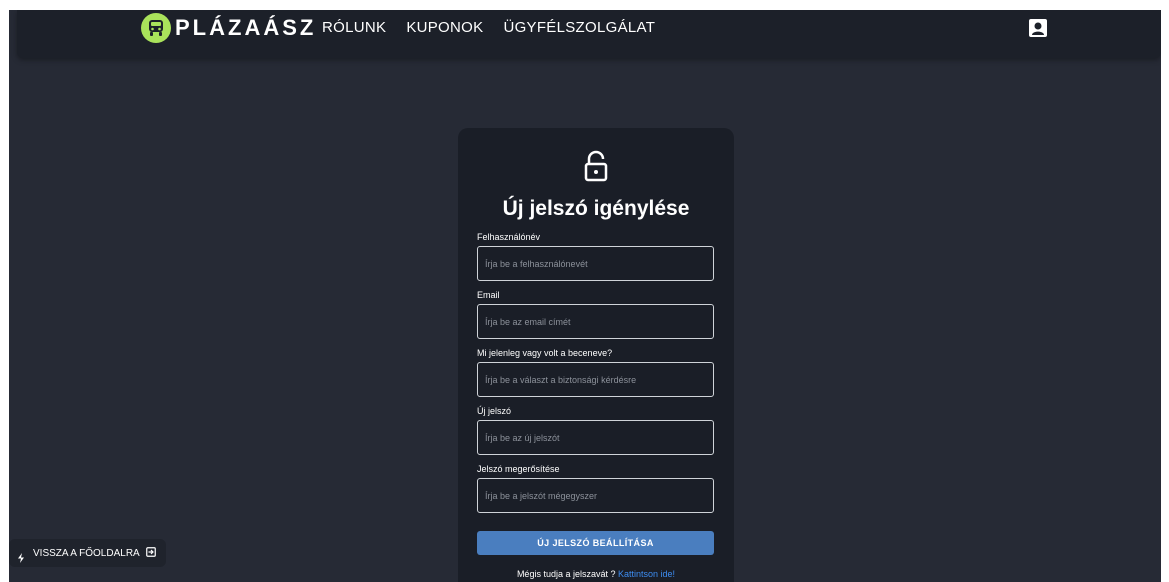 The width and height of the screenshot is (1169, 582). Describe the element at coordinates (150, 553) in the screenshot. I see `exit-arrow-icon` at that location.